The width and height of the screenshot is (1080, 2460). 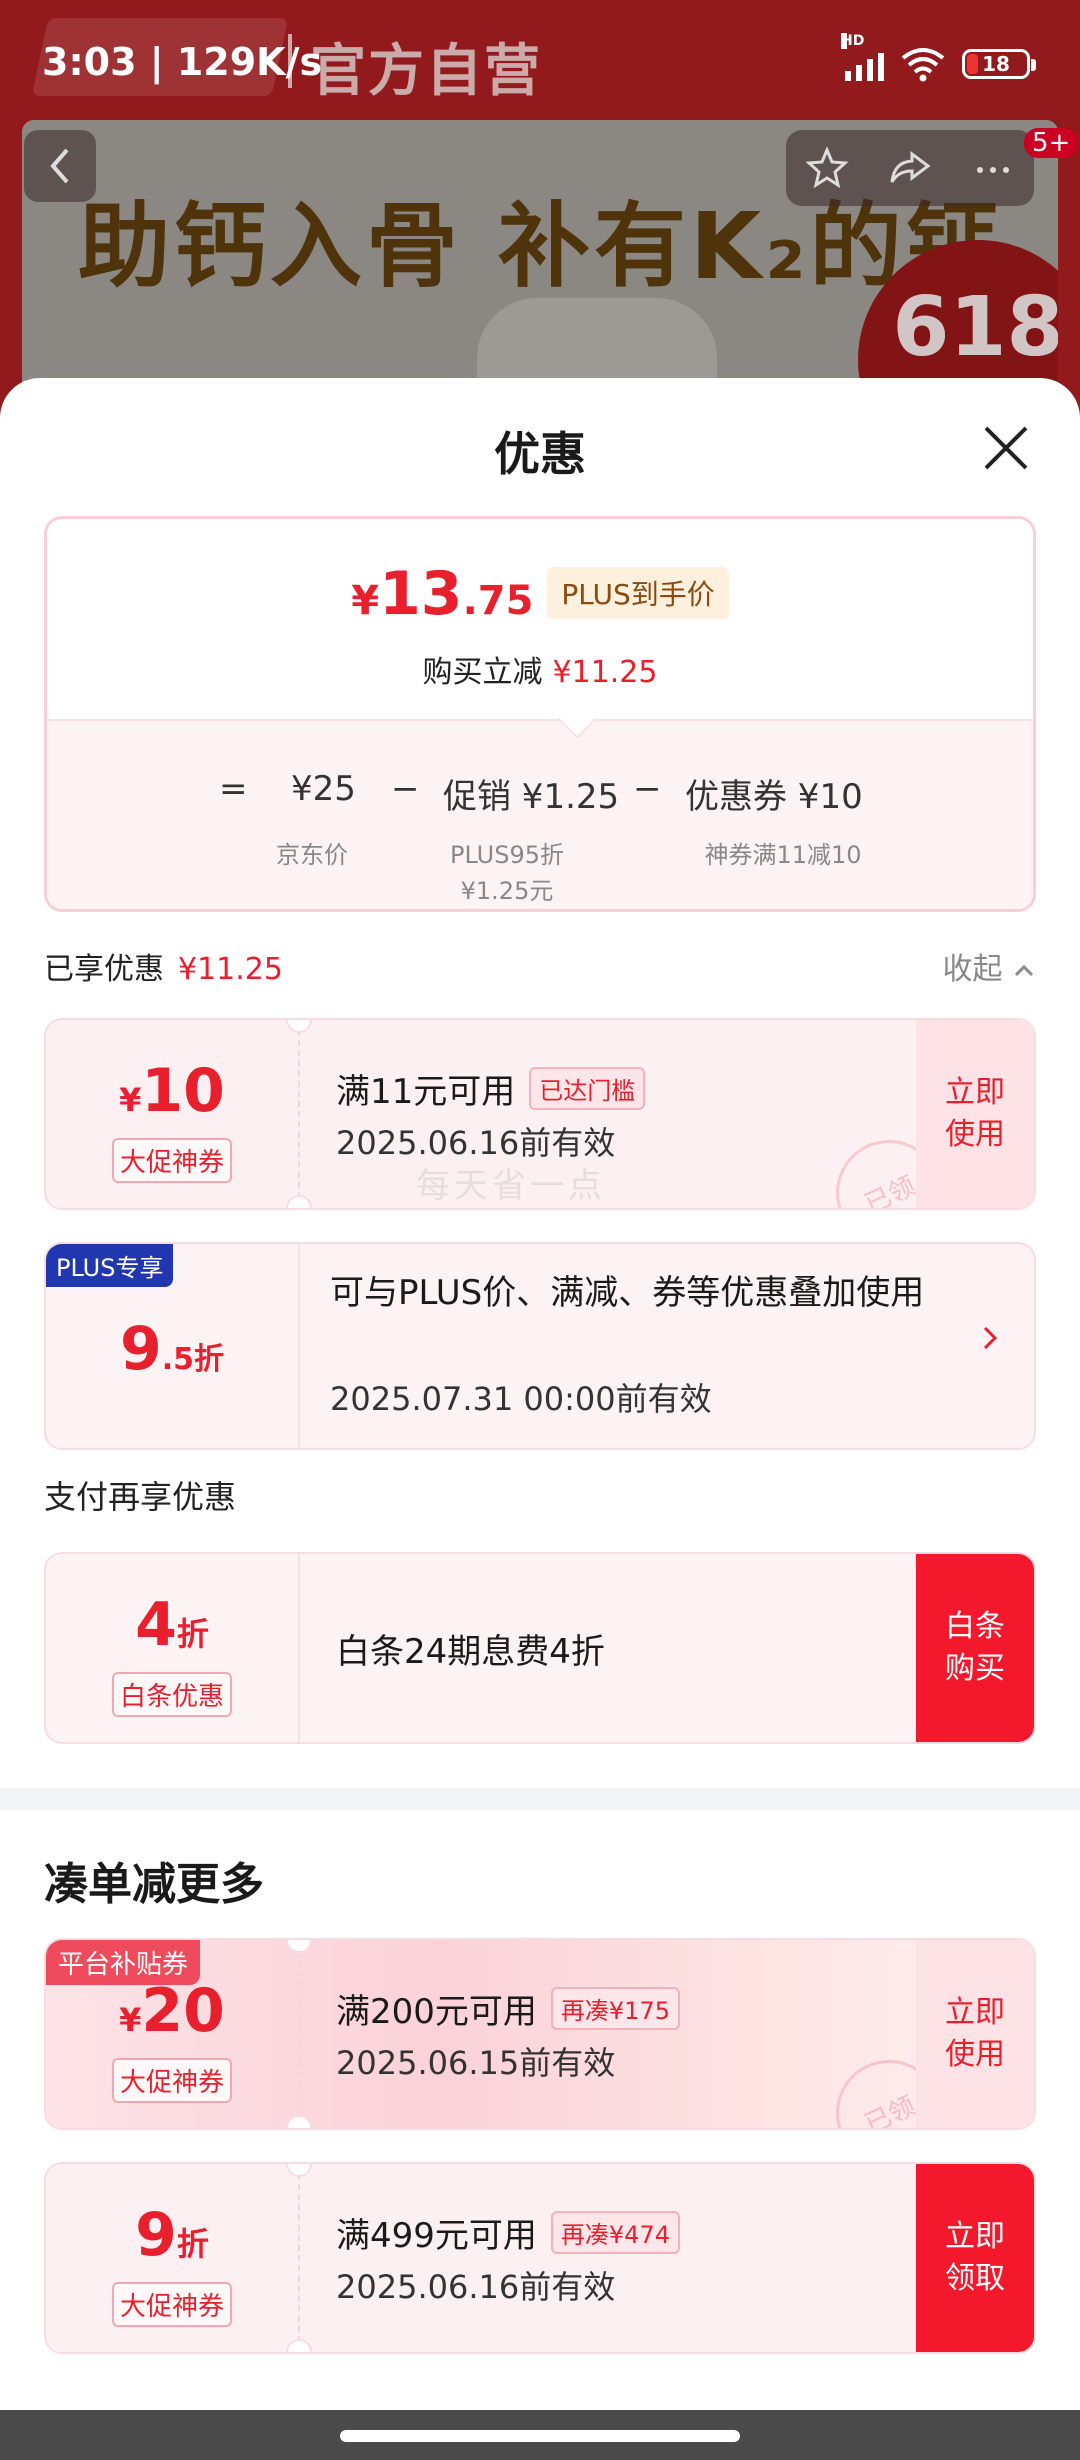 I want to click on coupon-value: ¥20, so click(x=172, y=2011).